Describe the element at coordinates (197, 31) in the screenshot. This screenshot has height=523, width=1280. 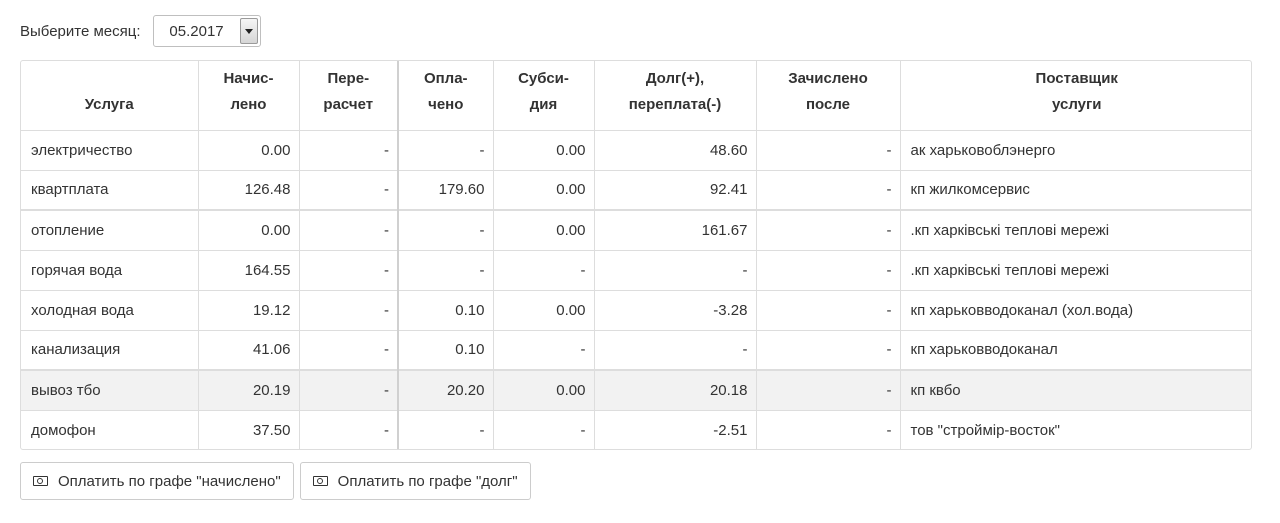
I see `month-value: 05.2017` at that location.